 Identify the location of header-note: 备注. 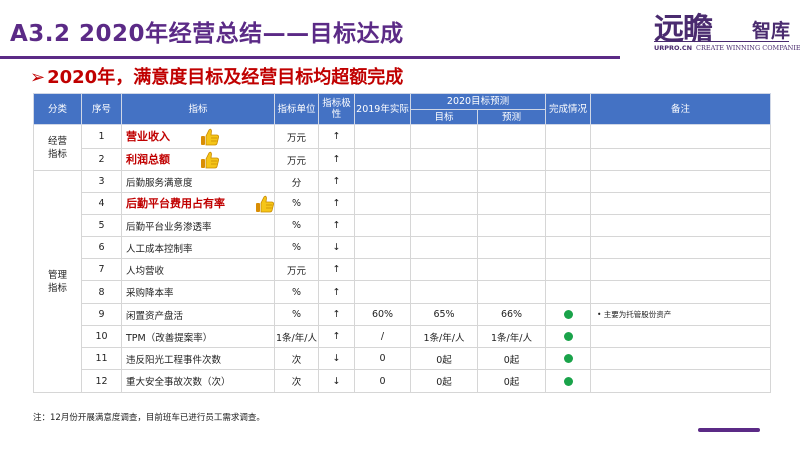
(680, 109).